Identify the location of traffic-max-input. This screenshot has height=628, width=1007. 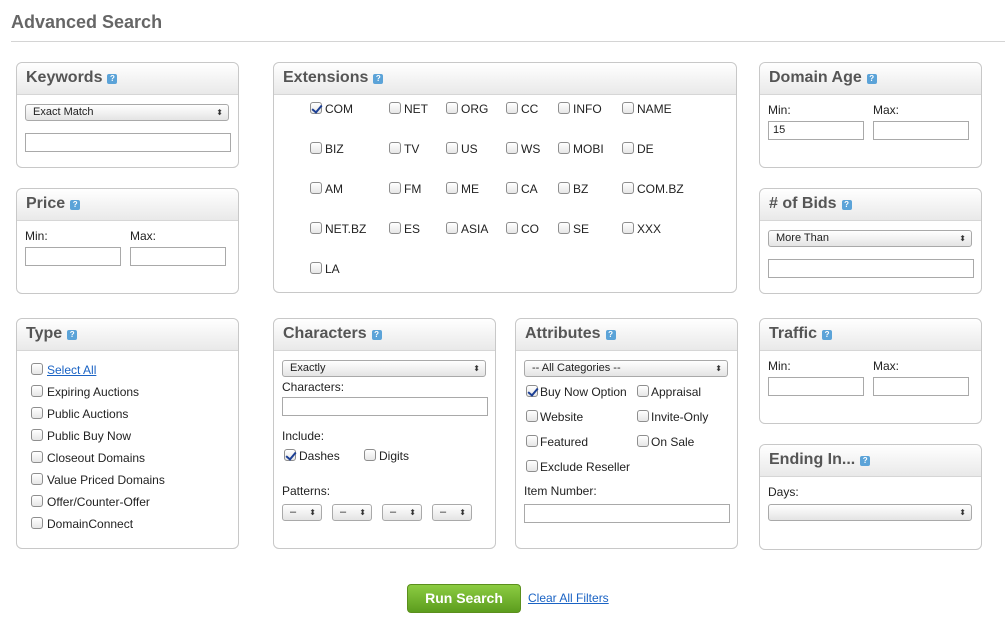
(921, 386).